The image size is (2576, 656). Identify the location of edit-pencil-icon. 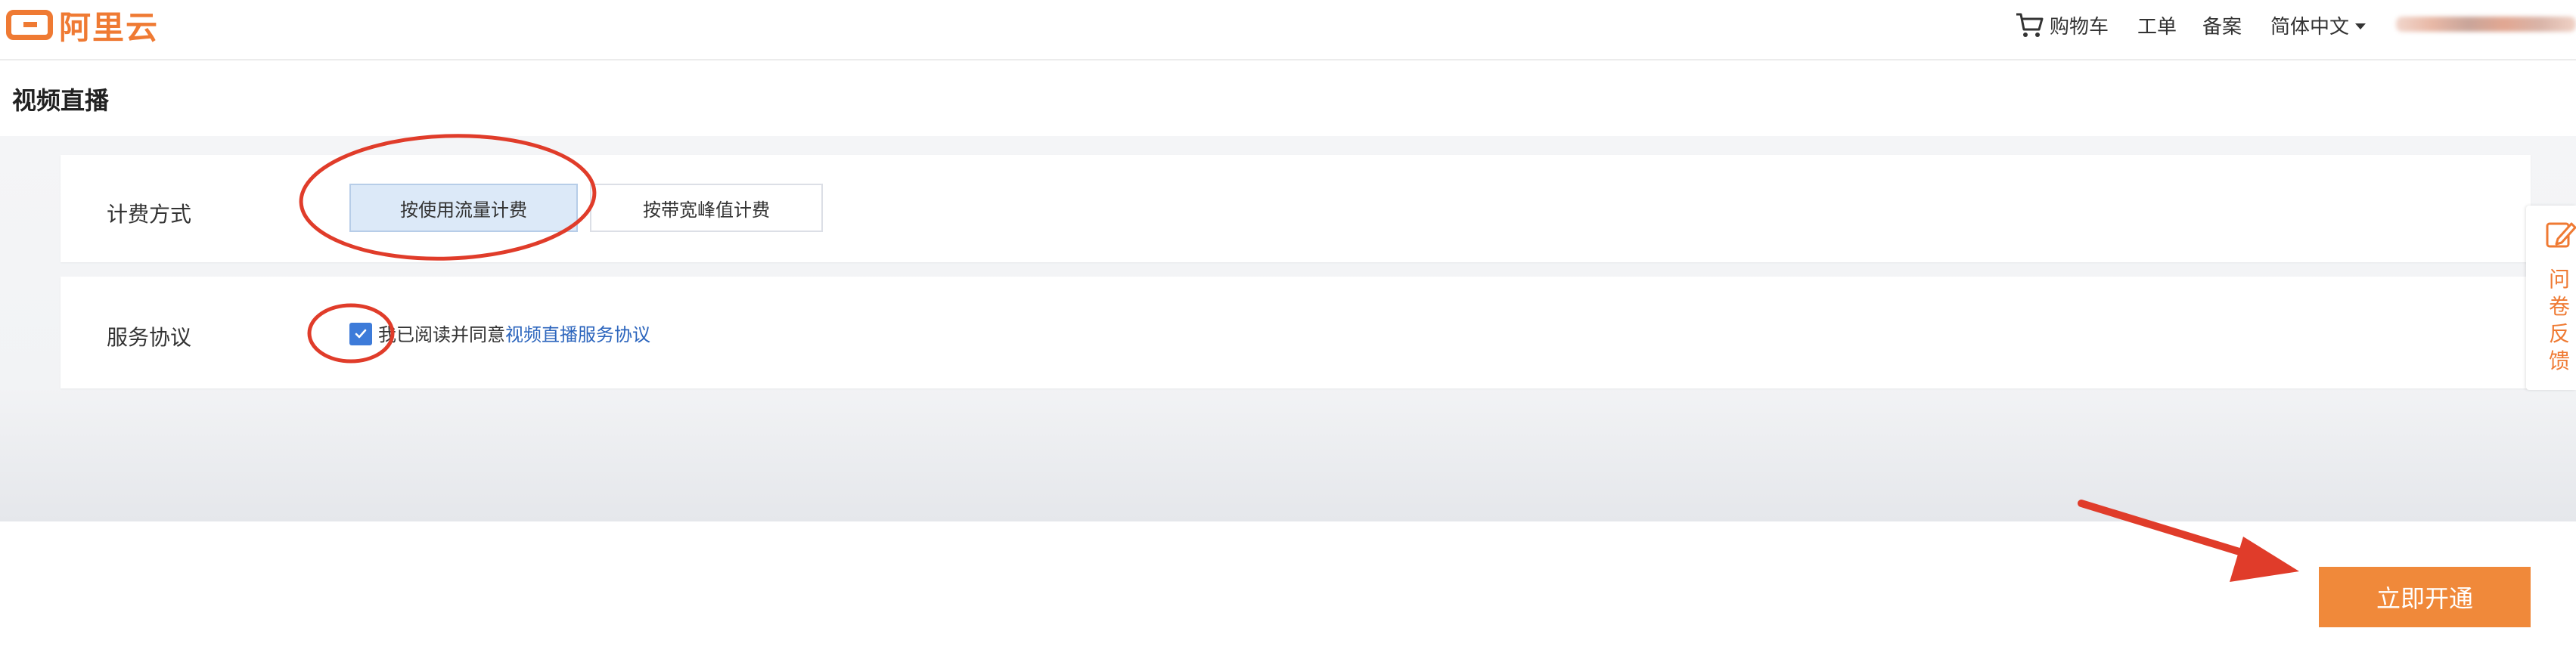
(2561, 235).